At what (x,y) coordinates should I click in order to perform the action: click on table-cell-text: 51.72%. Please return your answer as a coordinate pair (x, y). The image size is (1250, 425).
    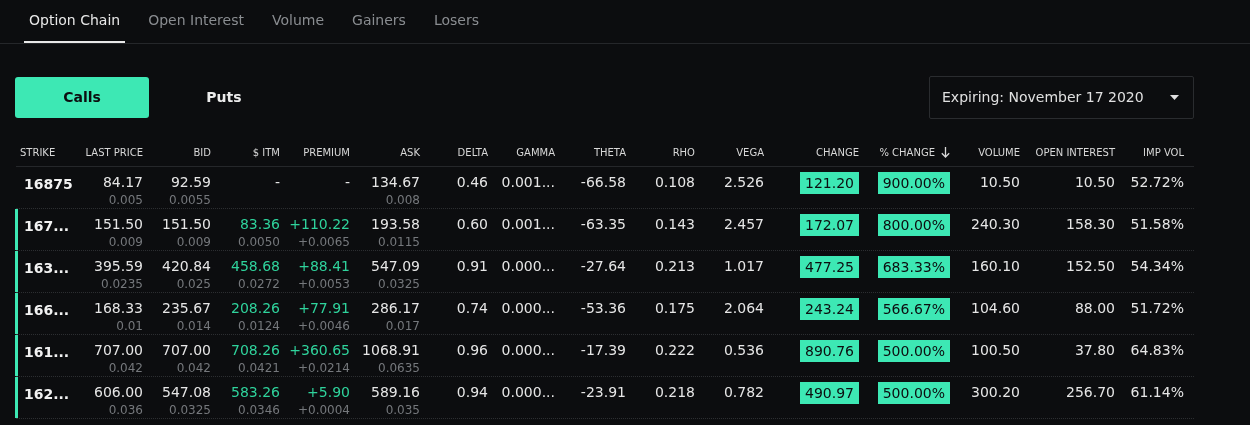
    Looking at the image, I should click on (1157, 308).